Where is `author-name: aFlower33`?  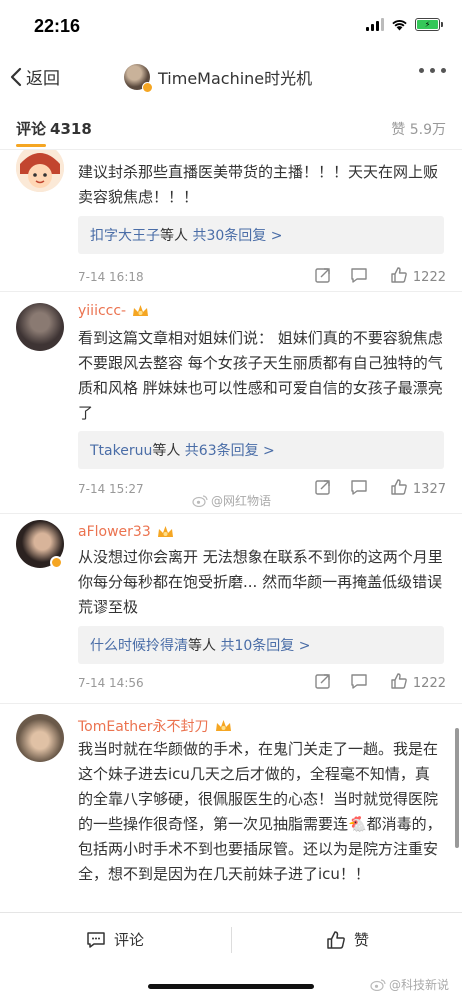 author-name: aFlower33 is located at coordinates (114, 532).